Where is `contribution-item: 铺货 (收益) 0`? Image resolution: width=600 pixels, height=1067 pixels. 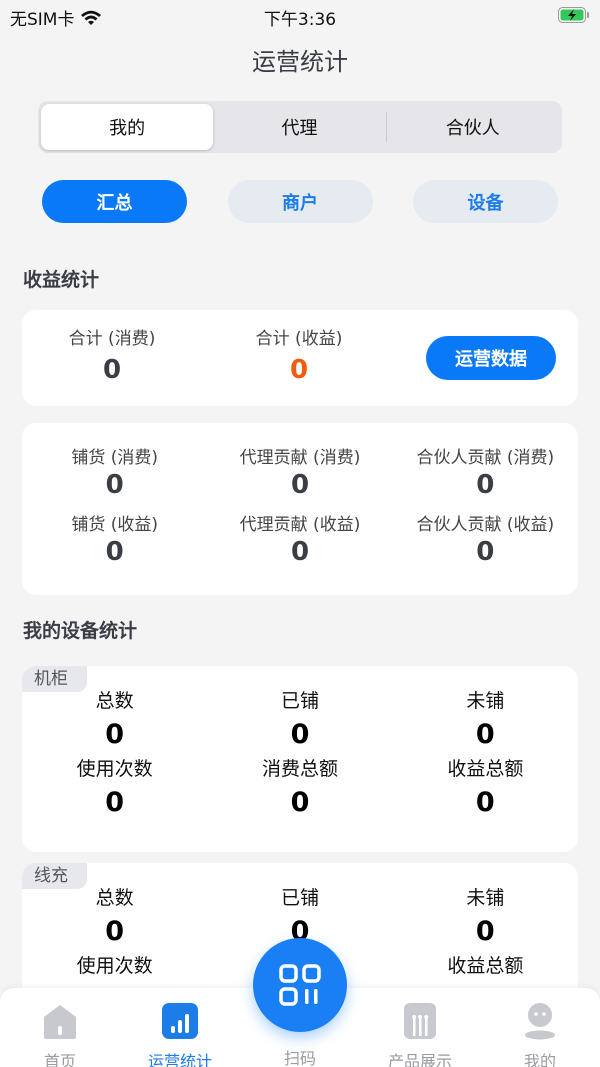
contribution-item: 铺货 (收益) 0 is located at coordinates (114, 538).